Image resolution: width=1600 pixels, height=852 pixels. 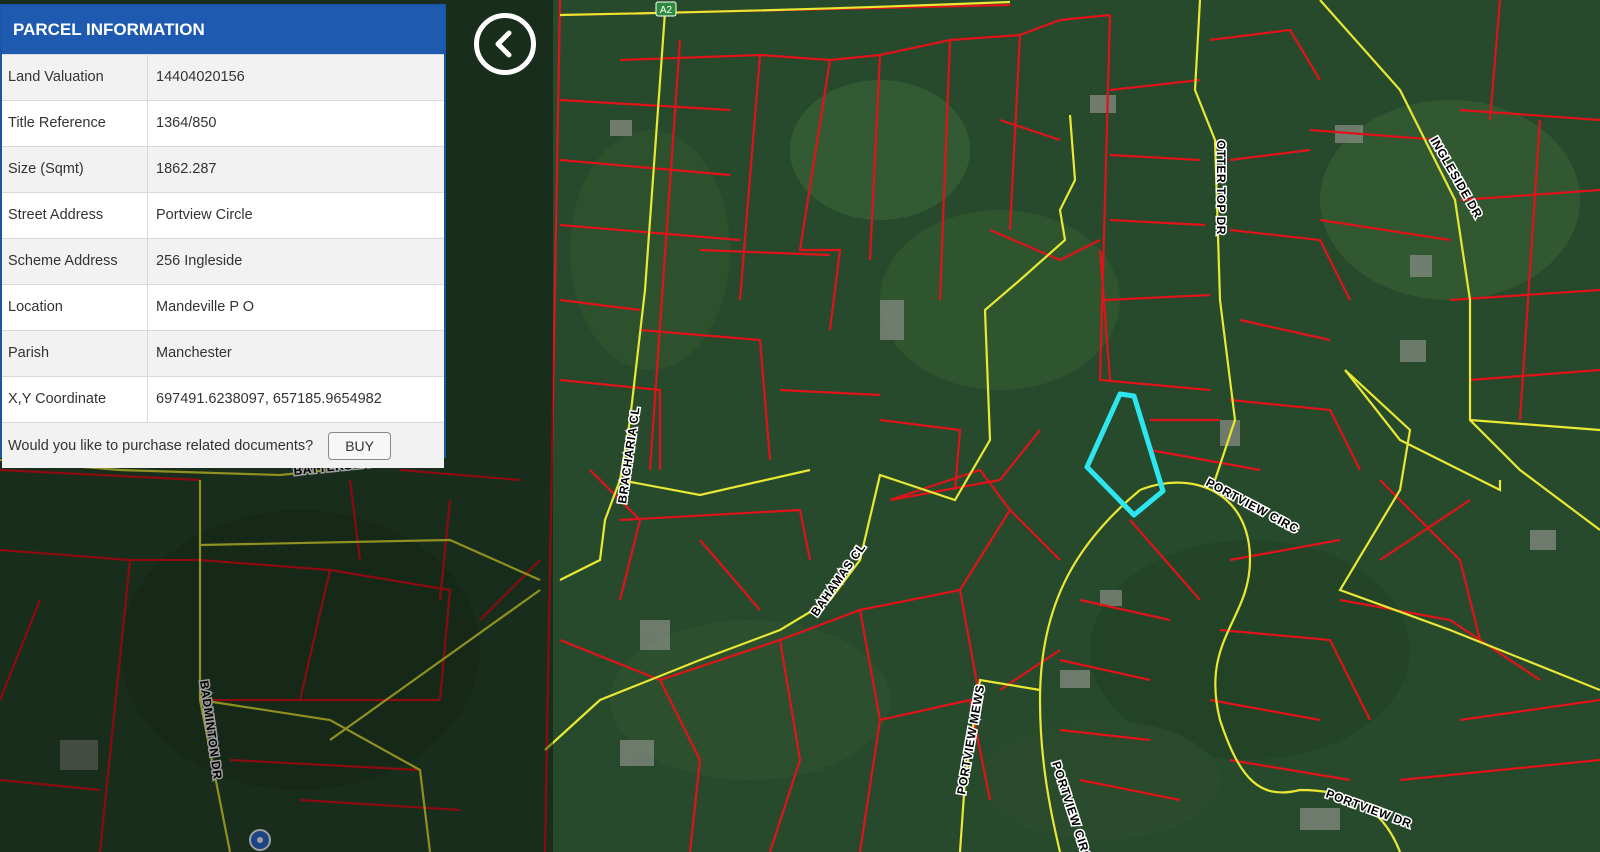 I want to click on row-value: 14404020156, so click(x=200, y=77).